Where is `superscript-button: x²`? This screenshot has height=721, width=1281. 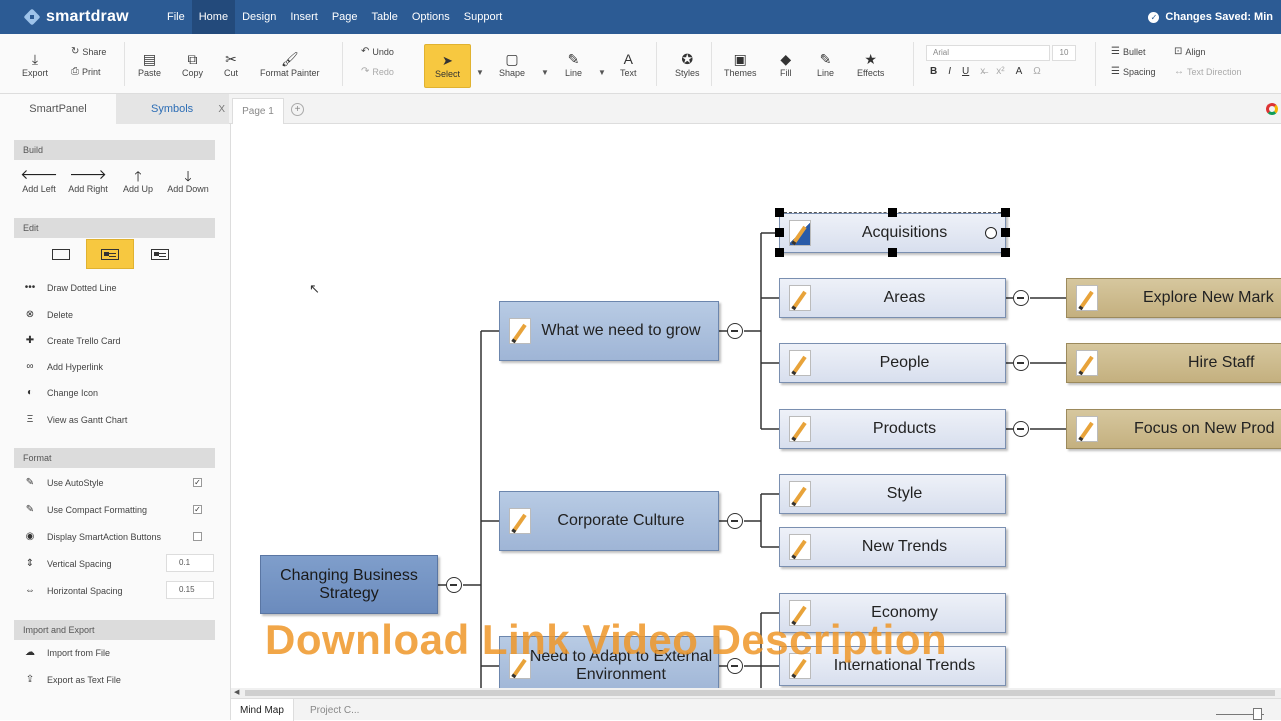
superscript-button: x² is located at coordinates (1000, 71).